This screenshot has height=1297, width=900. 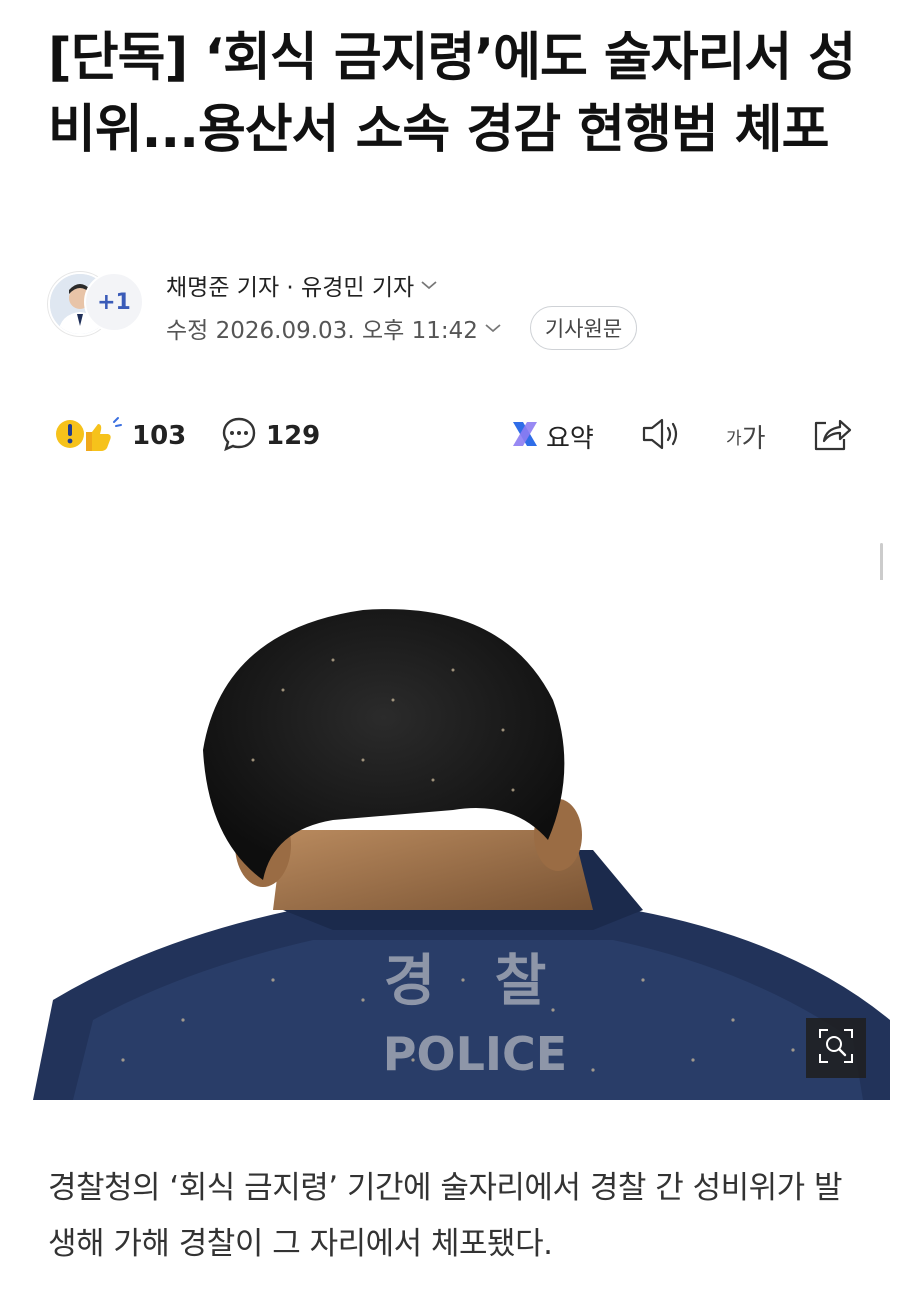 I want to click on summary-button: 요약, so click(x=552, y=436).